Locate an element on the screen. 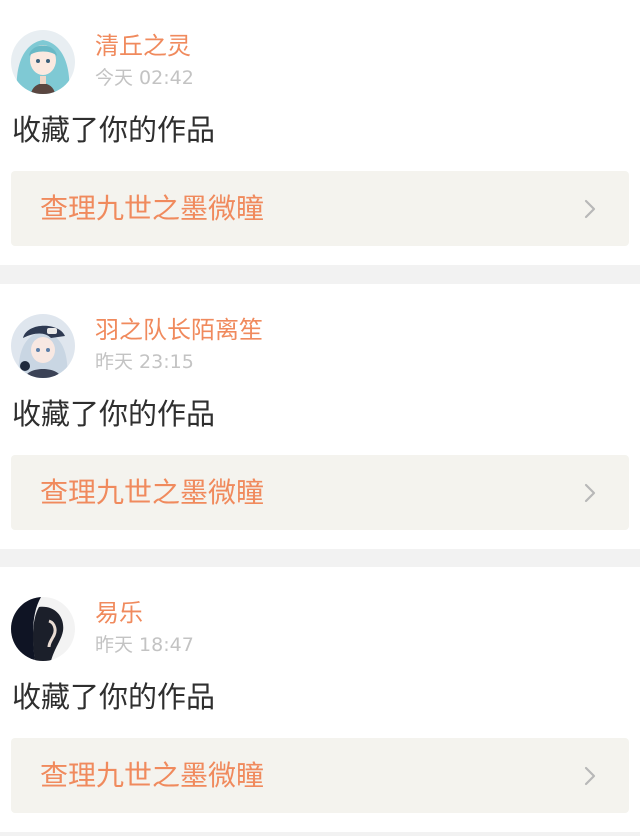 The width and height of the screenshot is (640, 836). username: 羽之队长陌离笙 is located at coordinates (179, 330).